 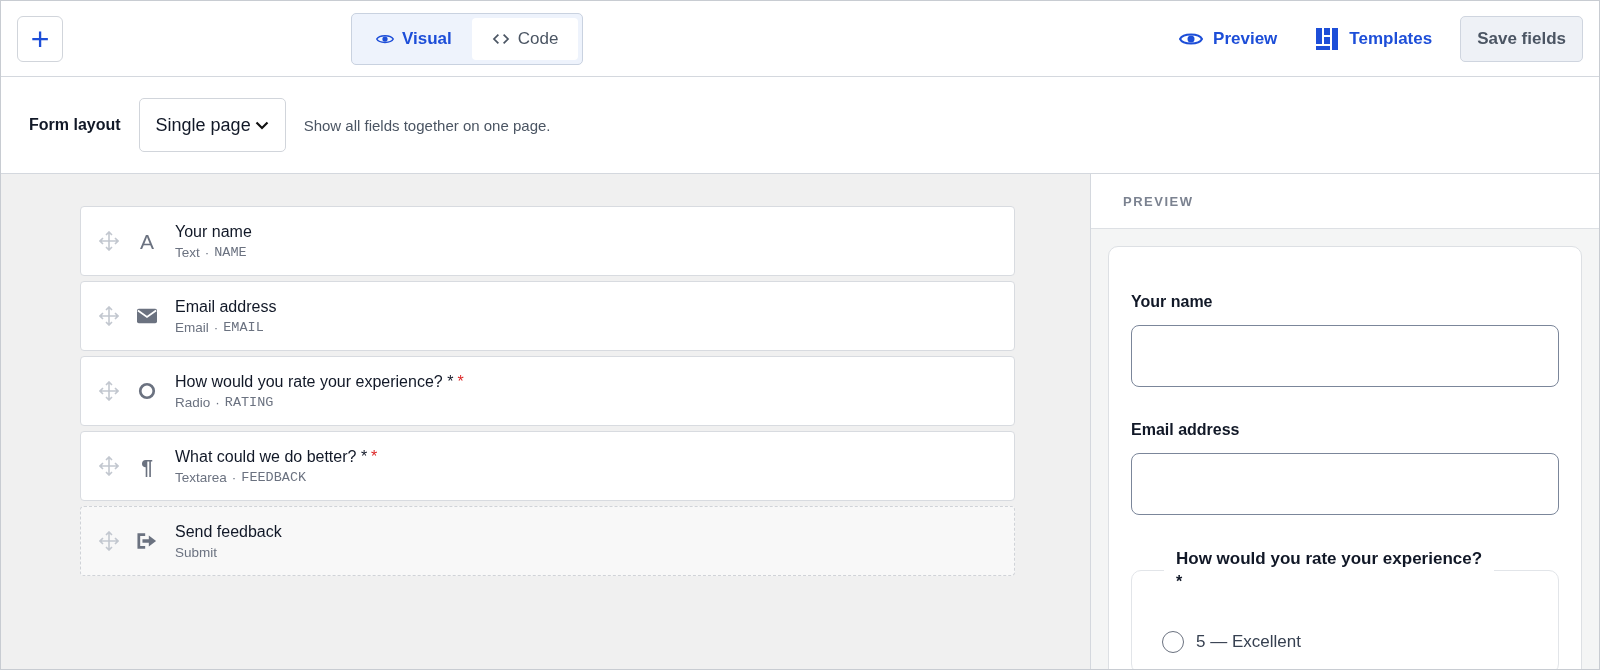 What do you see at coordinates (1521, 38) in the screenshot?
I see `save-button: Save fields` at bounding box center [1521, 38].